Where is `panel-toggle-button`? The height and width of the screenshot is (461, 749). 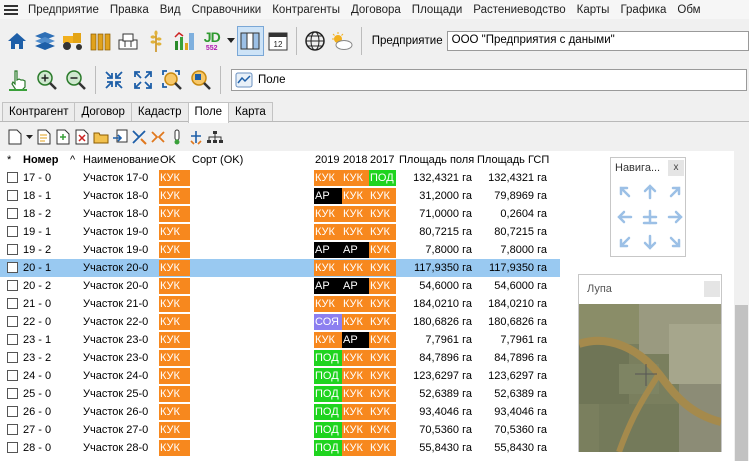
panel-toggle-button is located at coordinates (250, 41).